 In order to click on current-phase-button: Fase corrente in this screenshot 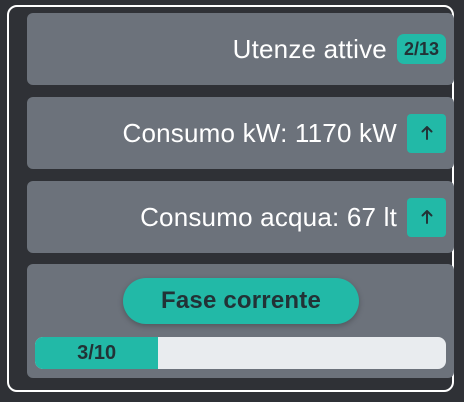, I will do `click(241, 301)`.